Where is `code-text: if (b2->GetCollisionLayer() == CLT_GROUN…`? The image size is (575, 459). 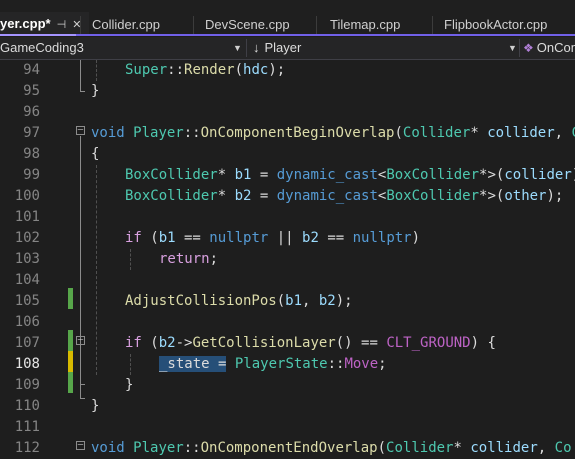
code-text: if (b2->GetCollisionLayer() == CLT_GROUN… is located at coordinates (310, 343).